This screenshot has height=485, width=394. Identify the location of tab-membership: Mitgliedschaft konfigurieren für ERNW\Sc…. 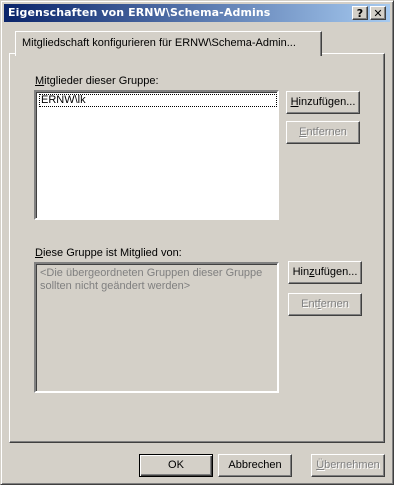
(168, 43).